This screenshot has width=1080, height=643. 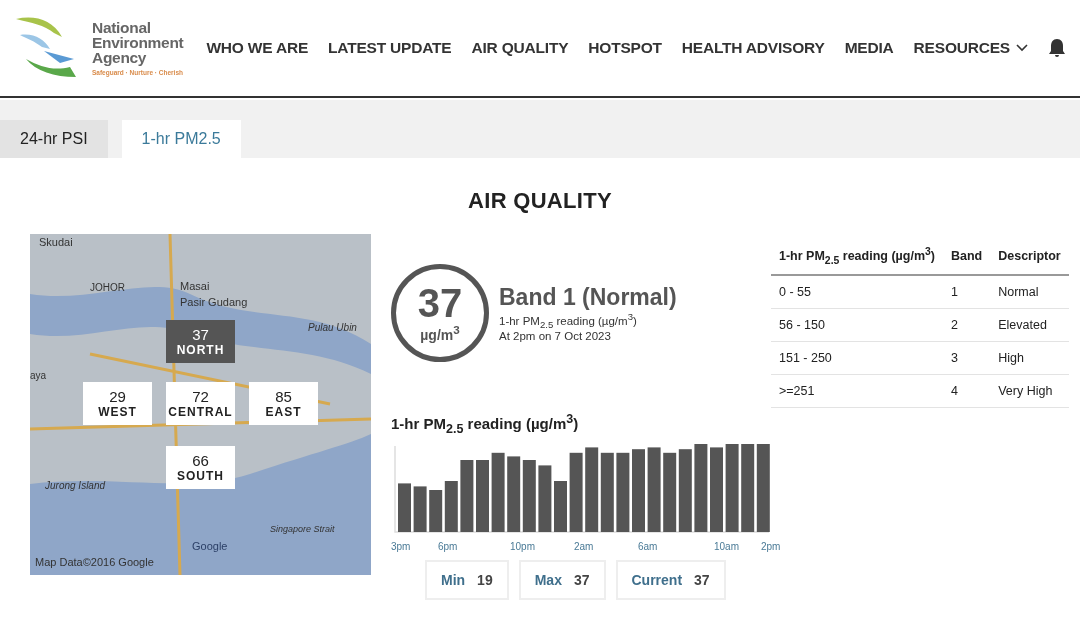 I want to click on map-label: Pasir Gudang, so click(x=214, y=302).